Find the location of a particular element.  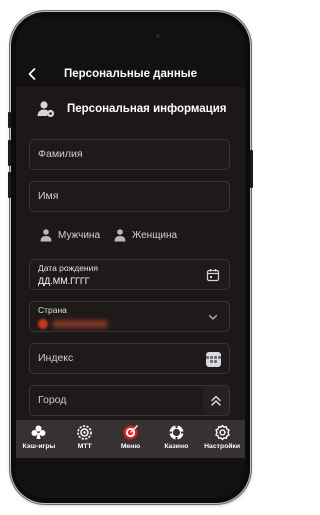

city-field: Город is located at coordinates (129, 400).